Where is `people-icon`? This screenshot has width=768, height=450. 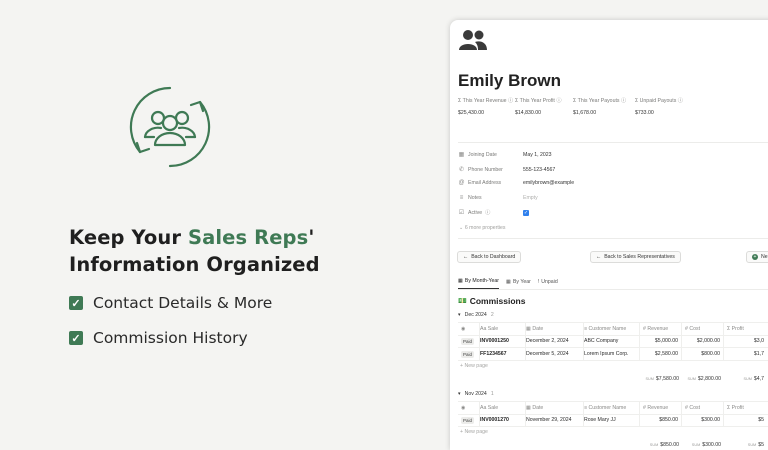
people-icon is located at coordinates (473, 40).